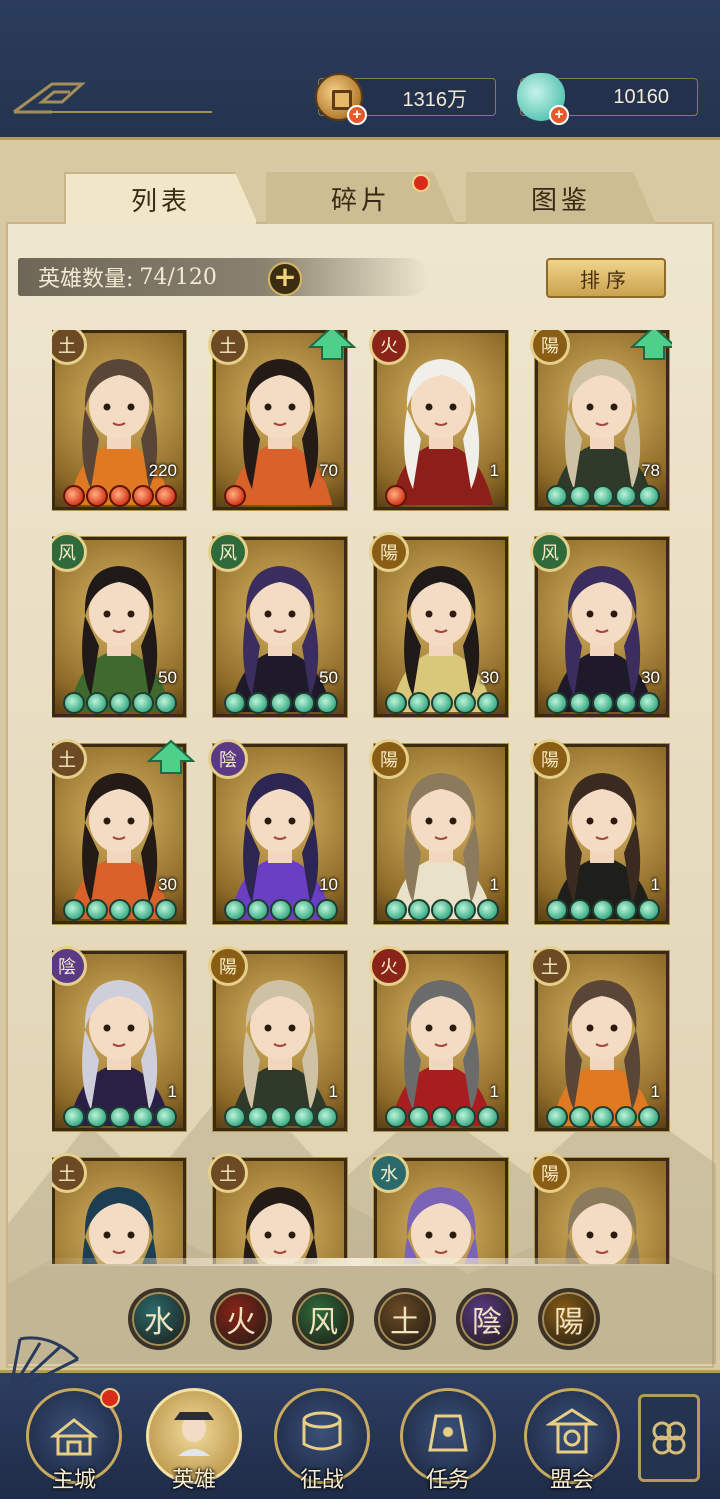 This screenshot has width=720, height=1499. What do you see at coordinates (669, 1438) in the screenshot?
I see `more-menu-button` at bounding box center [669, 1438].